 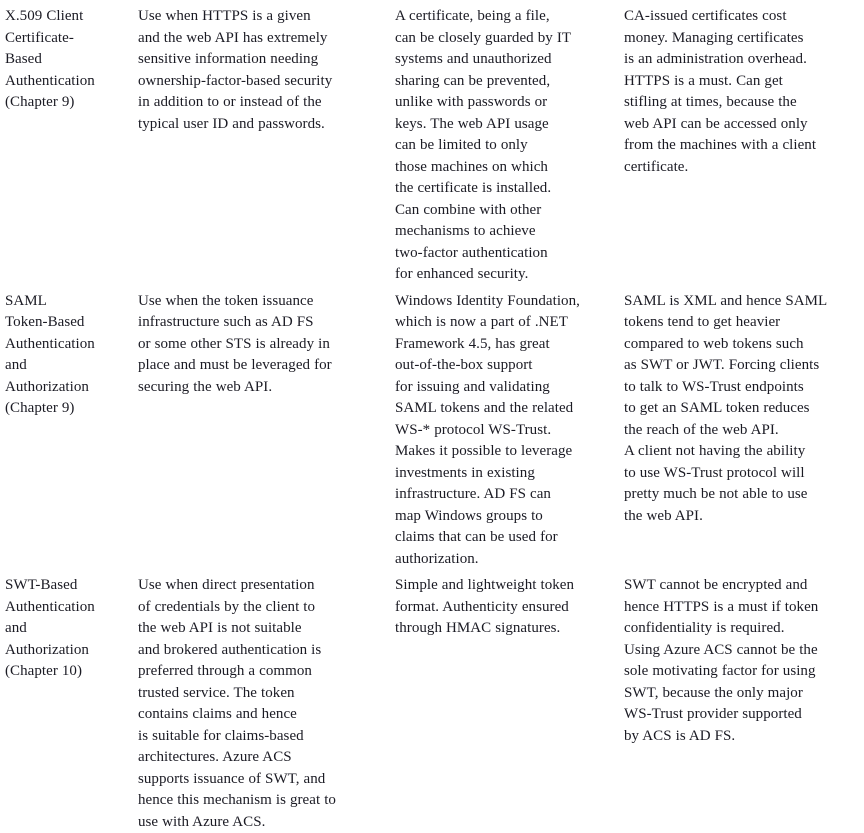 I want to click on text-line: out-of-the-box support, so click(x=503, y=366).